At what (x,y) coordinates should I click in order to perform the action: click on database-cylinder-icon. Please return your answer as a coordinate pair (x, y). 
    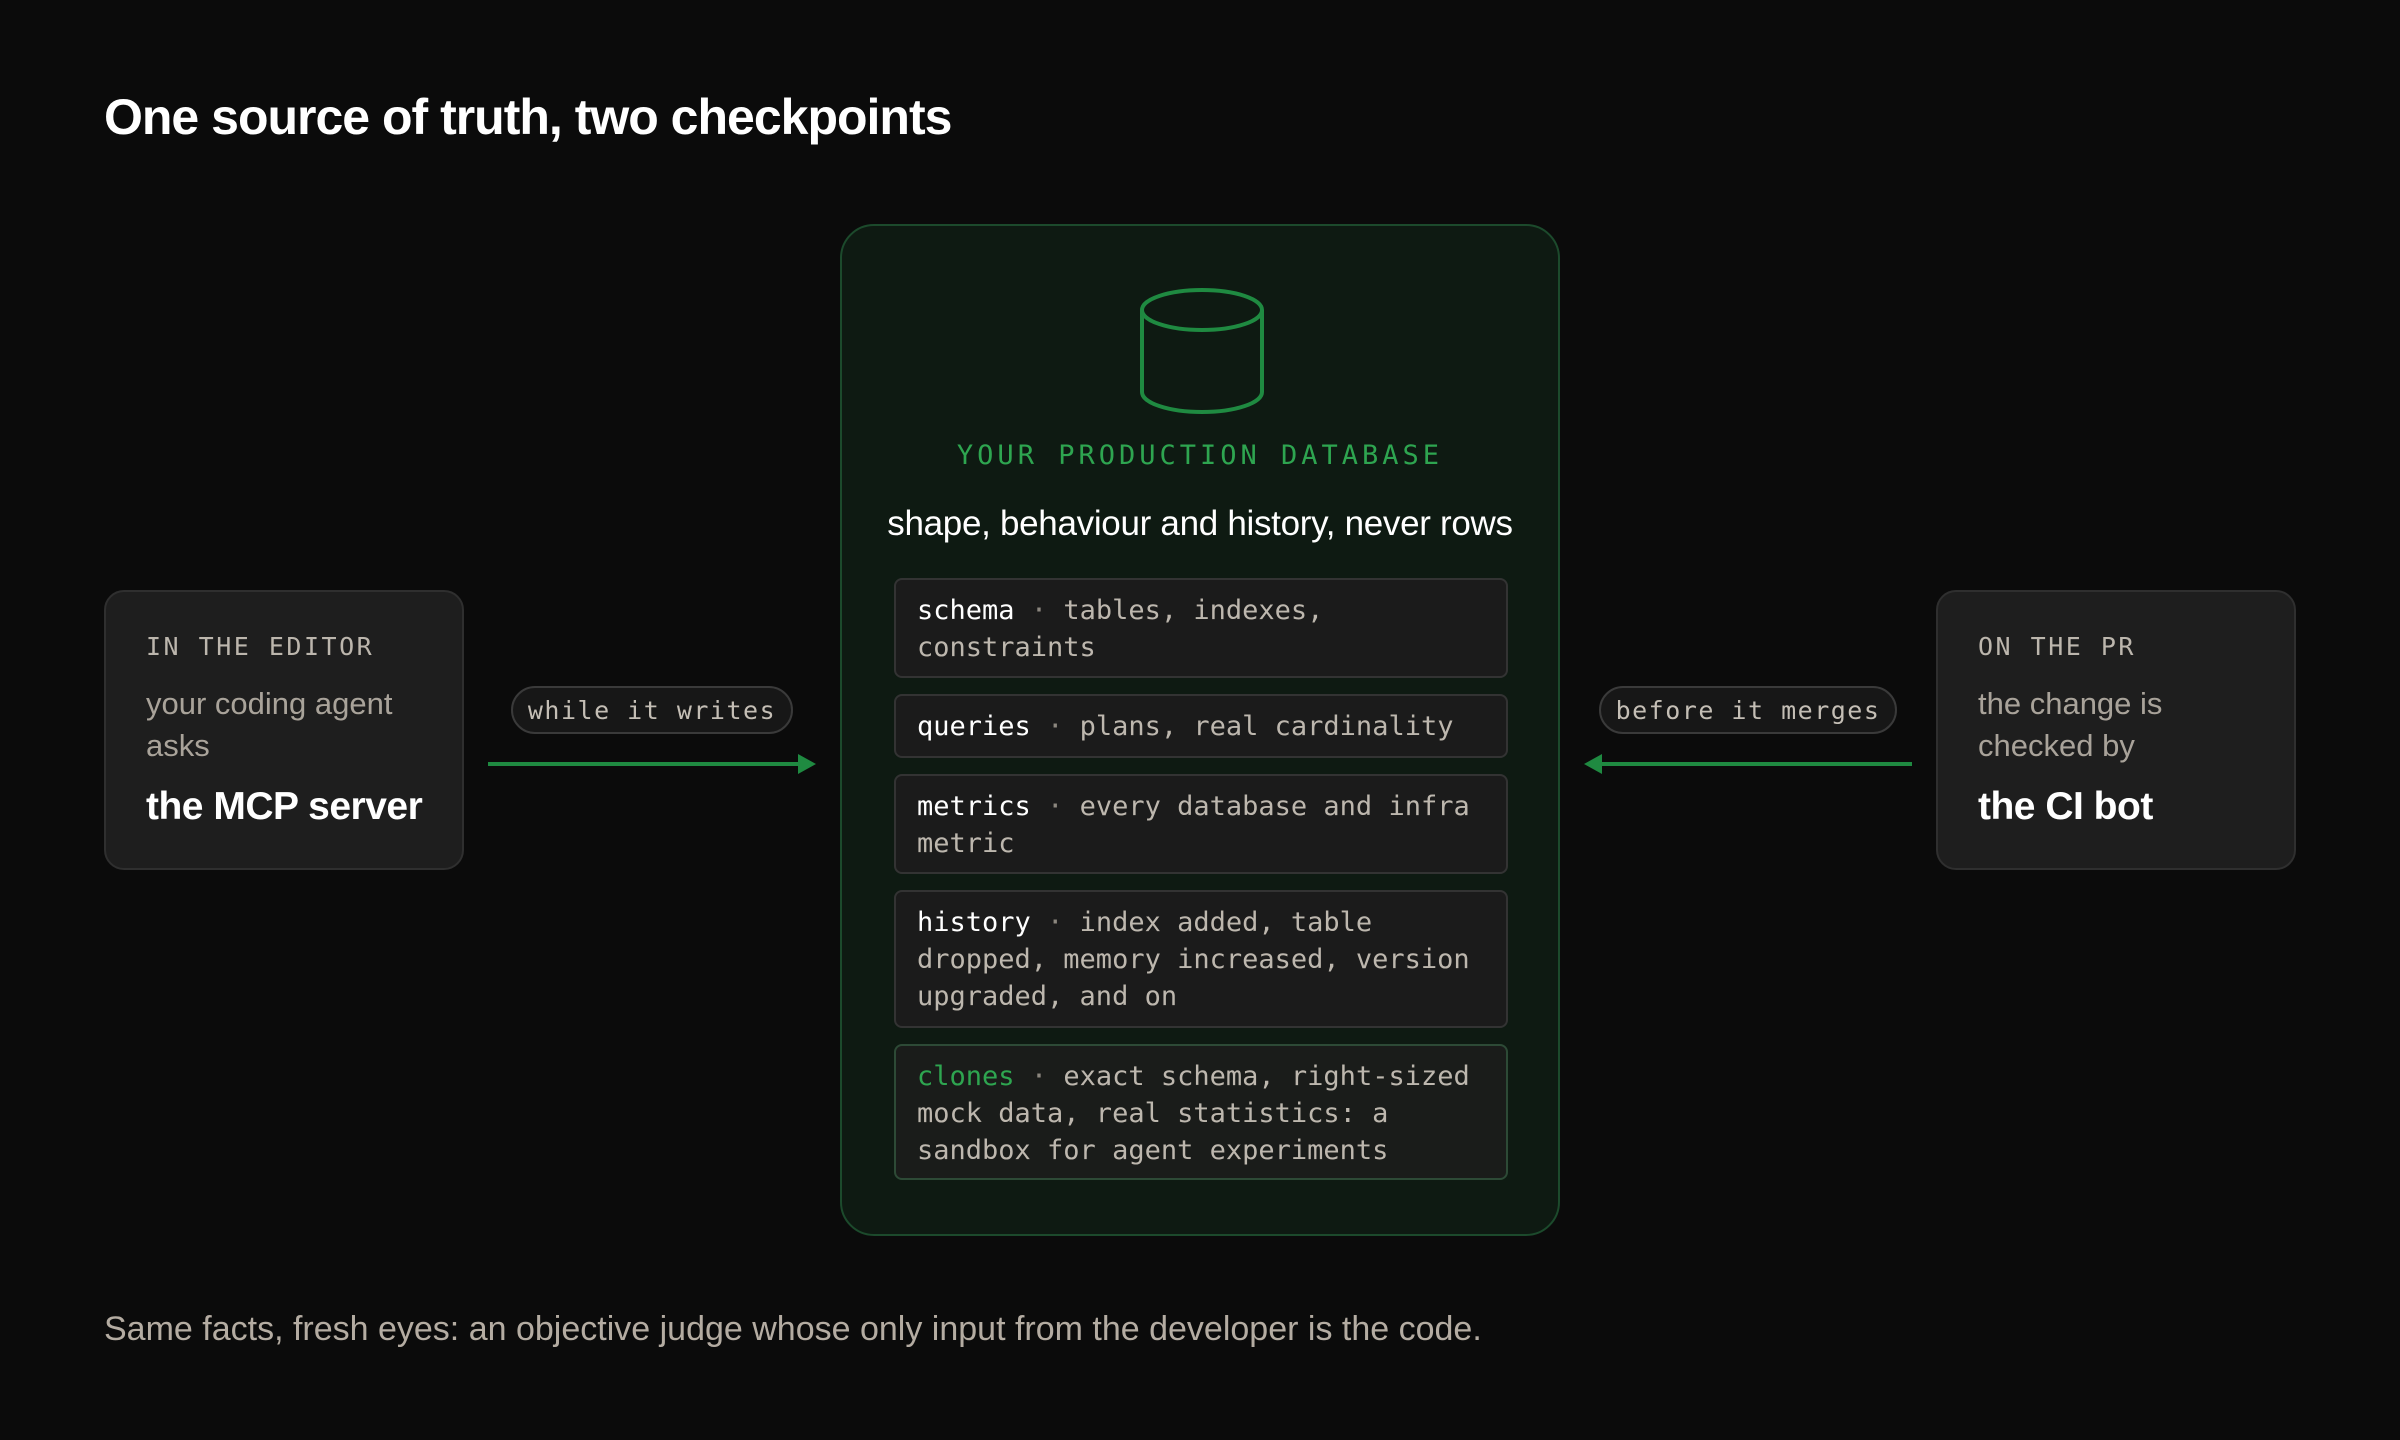
    Looking at the image, I should click on (1202, 351).